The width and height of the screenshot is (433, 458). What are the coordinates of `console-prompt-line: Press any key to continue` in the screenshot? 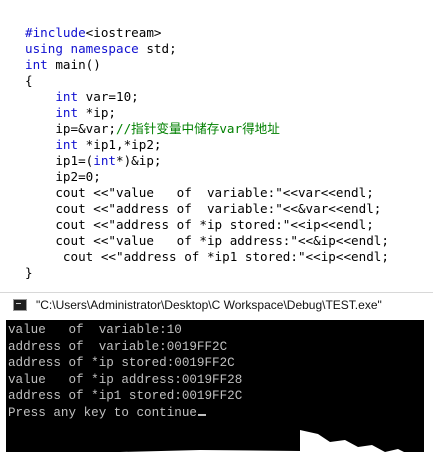 It's located at (107, 413).